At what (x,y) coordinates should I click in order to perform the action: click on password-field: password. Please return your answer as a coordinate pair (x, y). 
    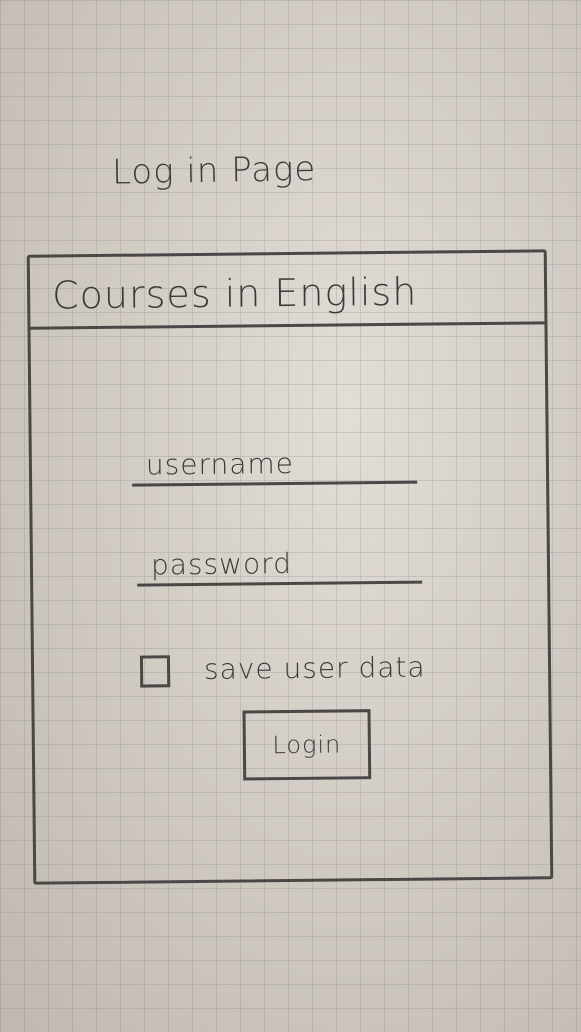
    Looking at the image, I should click on (279, 565).